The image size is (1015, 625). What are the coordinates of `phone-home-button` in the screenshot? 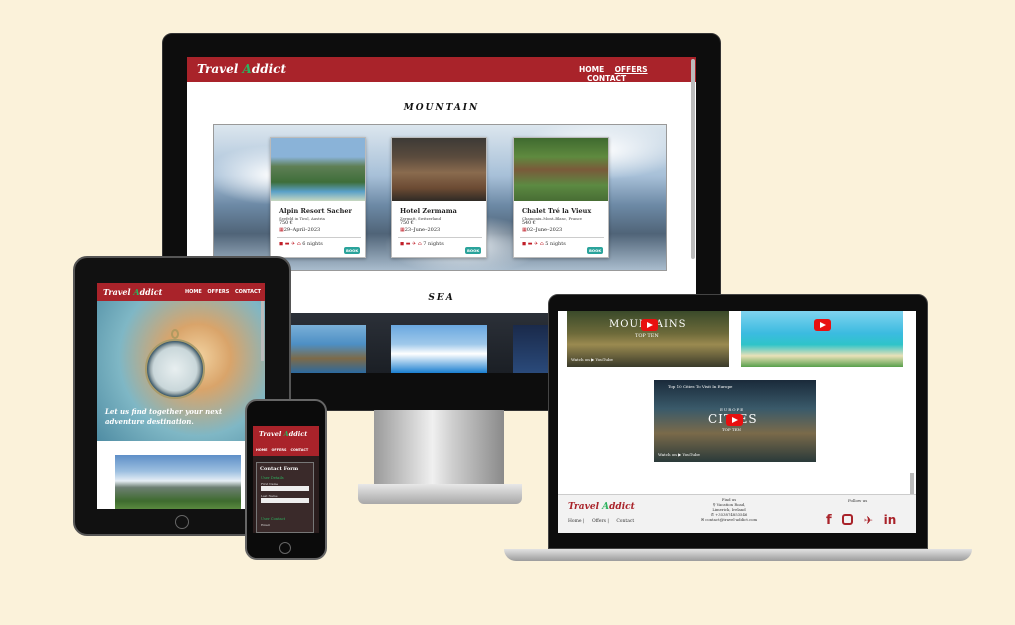 It's located at (285, 548).